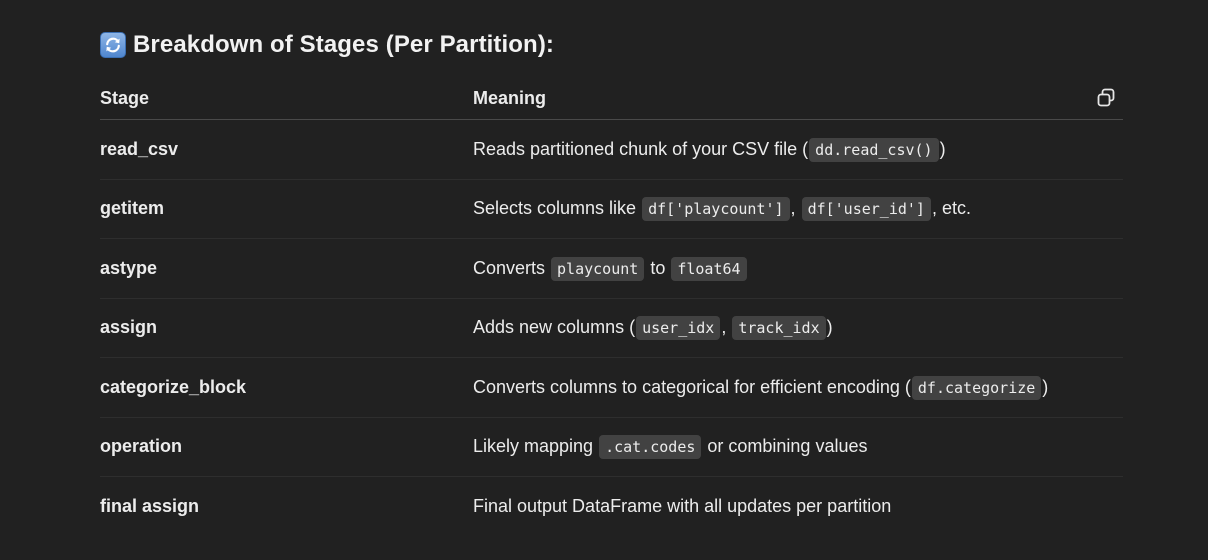 The height and width of the screenshot is (560, 1208). I want to click on table-header-row: Stage Meaning, so click(611, 98).